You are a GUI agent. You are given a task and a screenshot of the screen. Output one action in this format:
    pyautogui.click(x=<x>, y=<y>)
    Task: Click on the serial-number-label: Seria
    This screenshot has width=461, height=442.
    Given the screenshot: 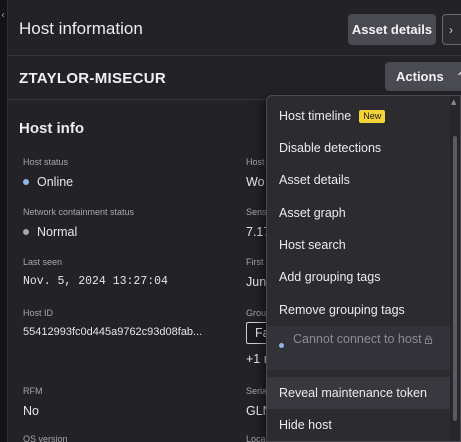 What is the action you would take?
    pyautogui.click(x=257, y=391)
    